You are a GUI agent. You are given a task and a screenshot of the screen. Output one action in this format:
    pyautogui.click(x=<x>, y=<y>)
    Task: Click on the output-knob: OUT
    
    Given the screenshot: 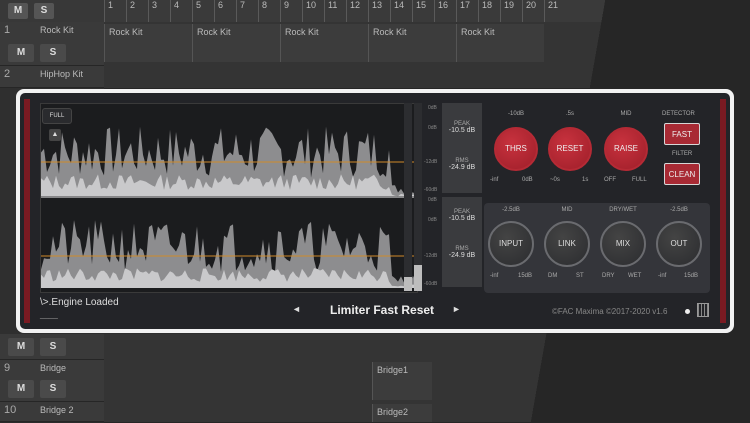 What is the action you would take?
    pyautogui.click(x=679, y=244)
    